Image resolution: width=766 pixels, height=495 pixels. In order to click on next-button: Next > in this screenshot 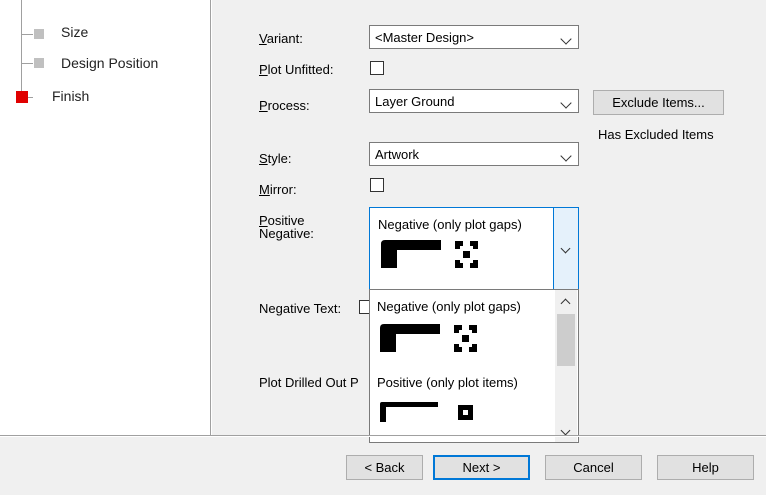, I will do `click(481, 467)`.